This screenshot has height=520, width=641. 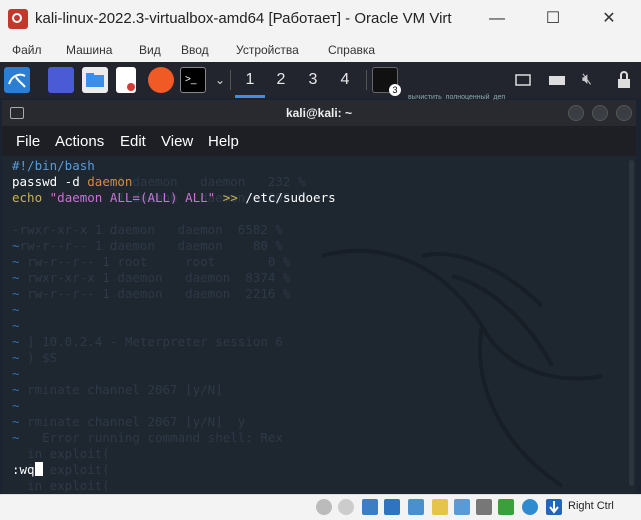 I want to click on terminal-menu-edit: Edit, so click(x=133, y=141).